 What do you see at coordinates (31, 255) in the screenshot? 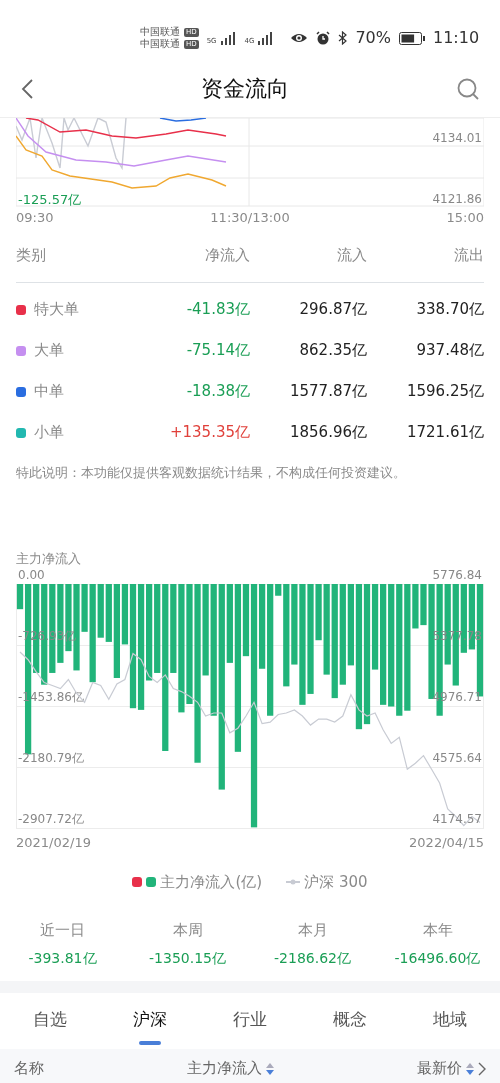
I see `column-header: 类别` at bounding box center [31, 255].